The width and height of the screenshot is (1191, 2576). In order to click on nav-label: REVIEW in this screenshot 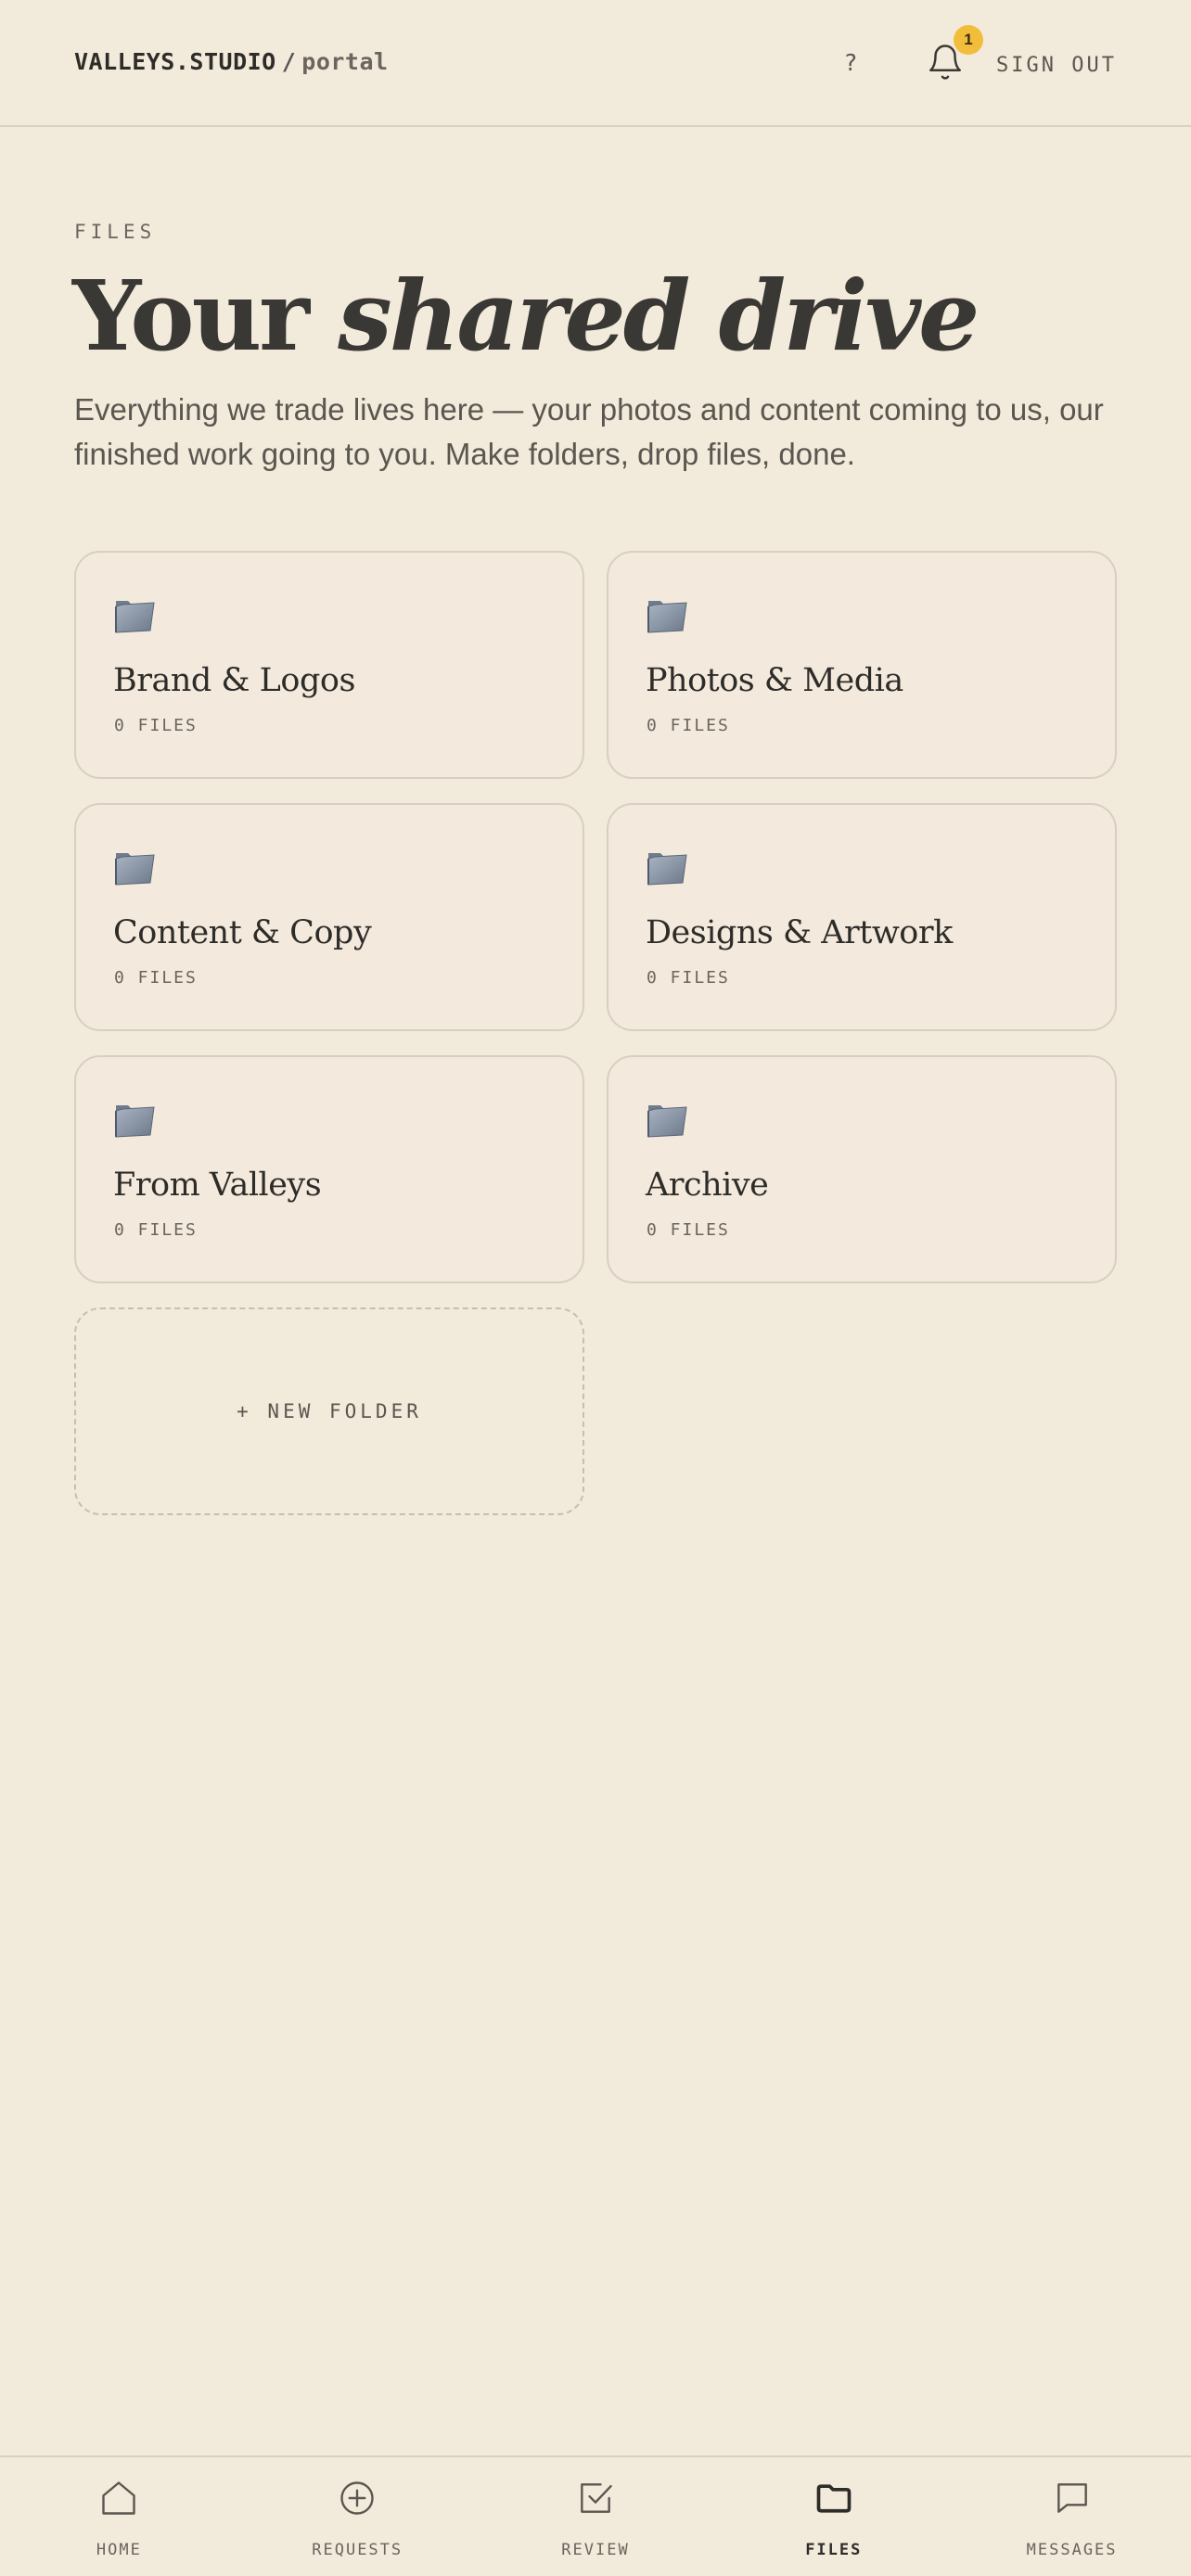, I will do `click(595, 2550)`.